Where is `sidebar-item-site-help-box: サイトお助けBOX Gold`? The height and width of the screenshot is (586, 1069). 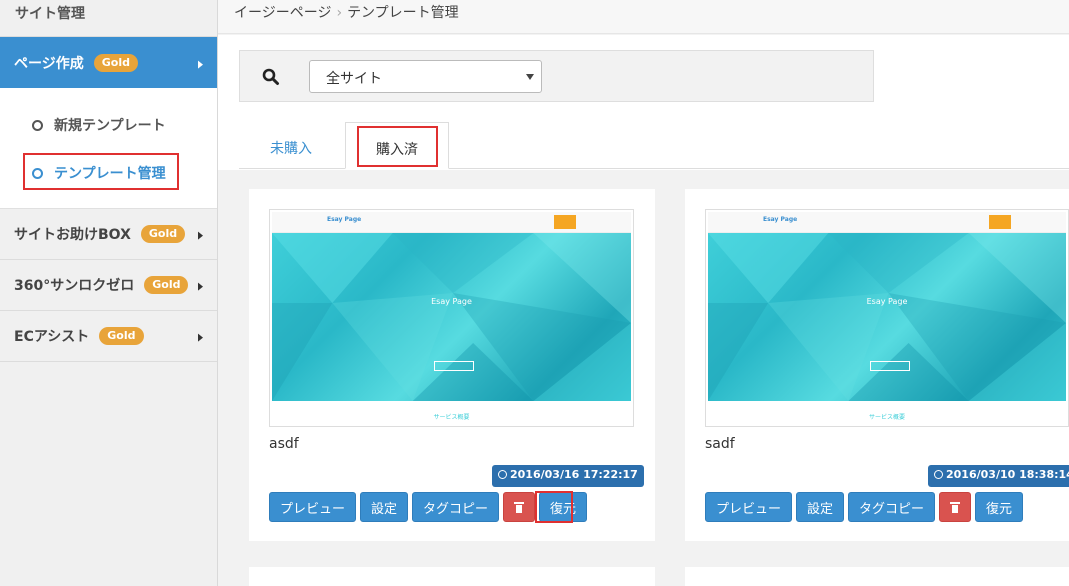
sidebar-item-site-help-box: サイトお助けBOX Gold is located at coordinates (108, 234).